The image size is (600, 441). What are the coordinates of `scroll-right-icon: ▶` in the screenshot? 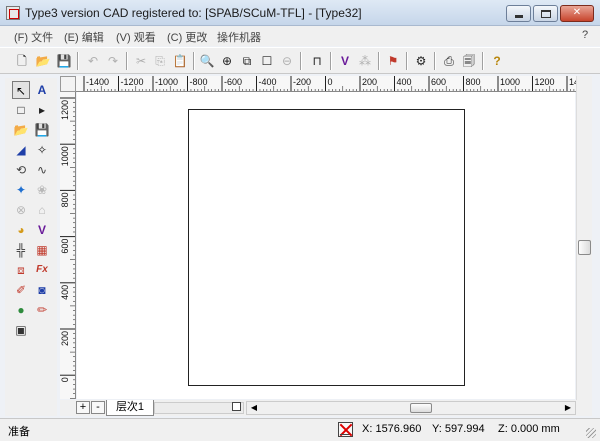 It's located at (568, 408).